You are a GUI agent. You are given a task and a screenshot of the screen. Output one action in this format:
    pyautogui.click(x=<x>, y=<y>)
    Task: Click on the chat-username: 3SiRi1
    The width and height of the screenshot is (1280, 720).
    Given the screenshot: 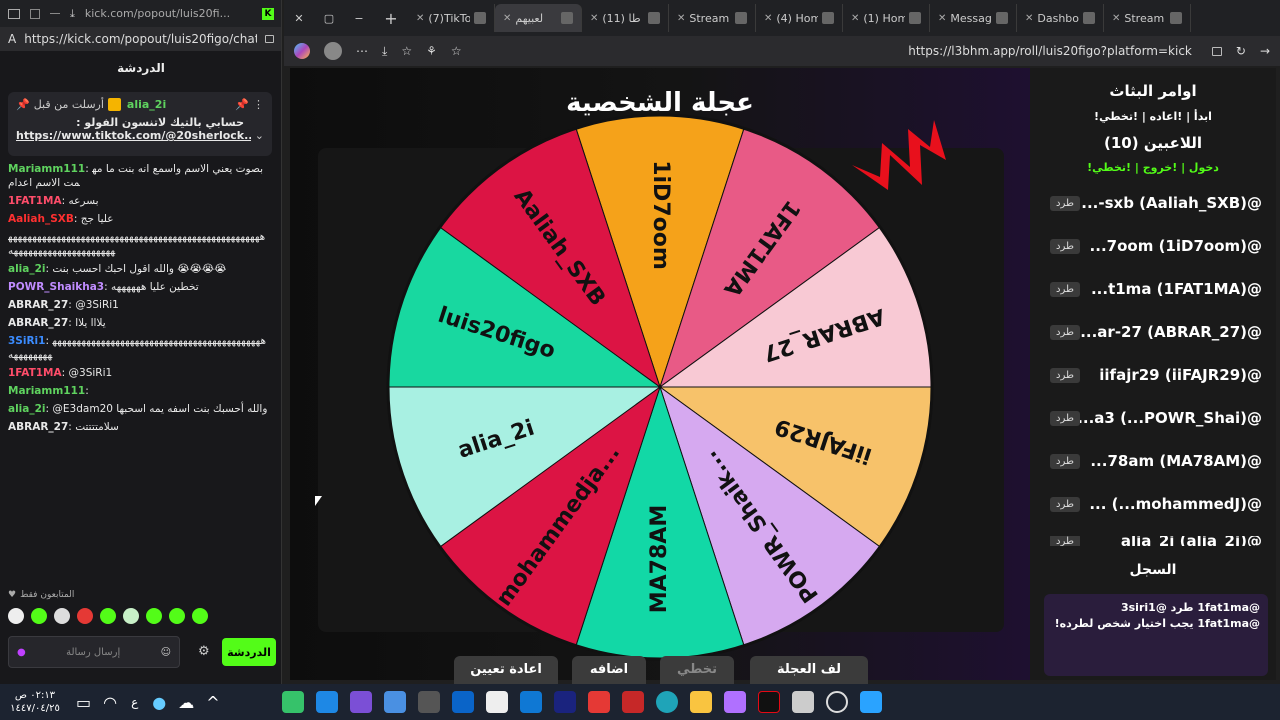 What is the action you would take?
    pyautogui.click(x=26, y=341)
    